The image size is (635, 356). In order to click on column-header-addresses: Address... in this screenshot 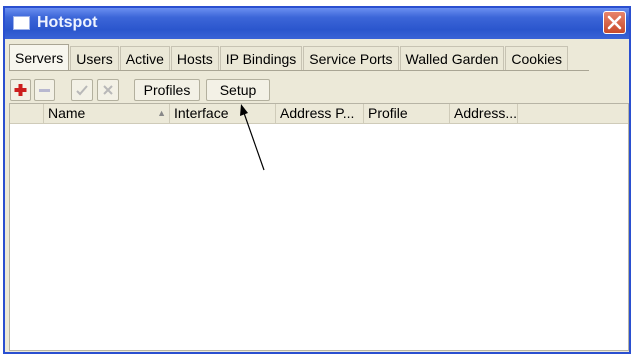, I will do `click(484, 113)`.